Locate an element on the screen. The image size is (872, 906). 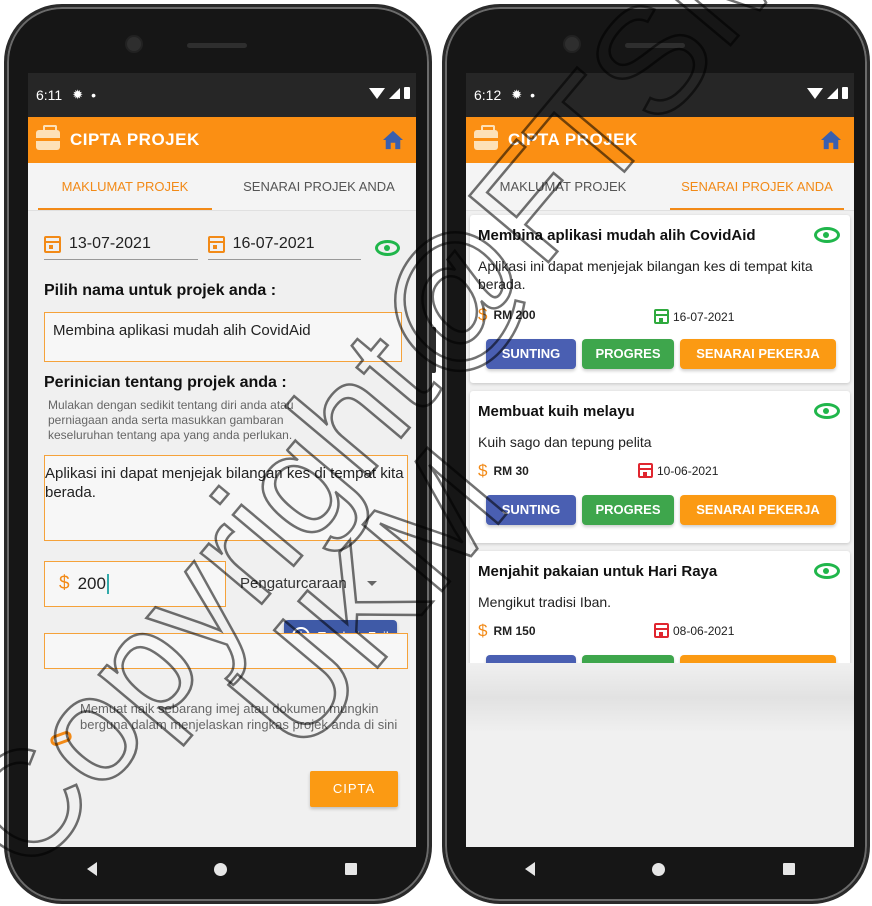
start-date-field: 13-07-2021 is located at coordinates (121, 247).